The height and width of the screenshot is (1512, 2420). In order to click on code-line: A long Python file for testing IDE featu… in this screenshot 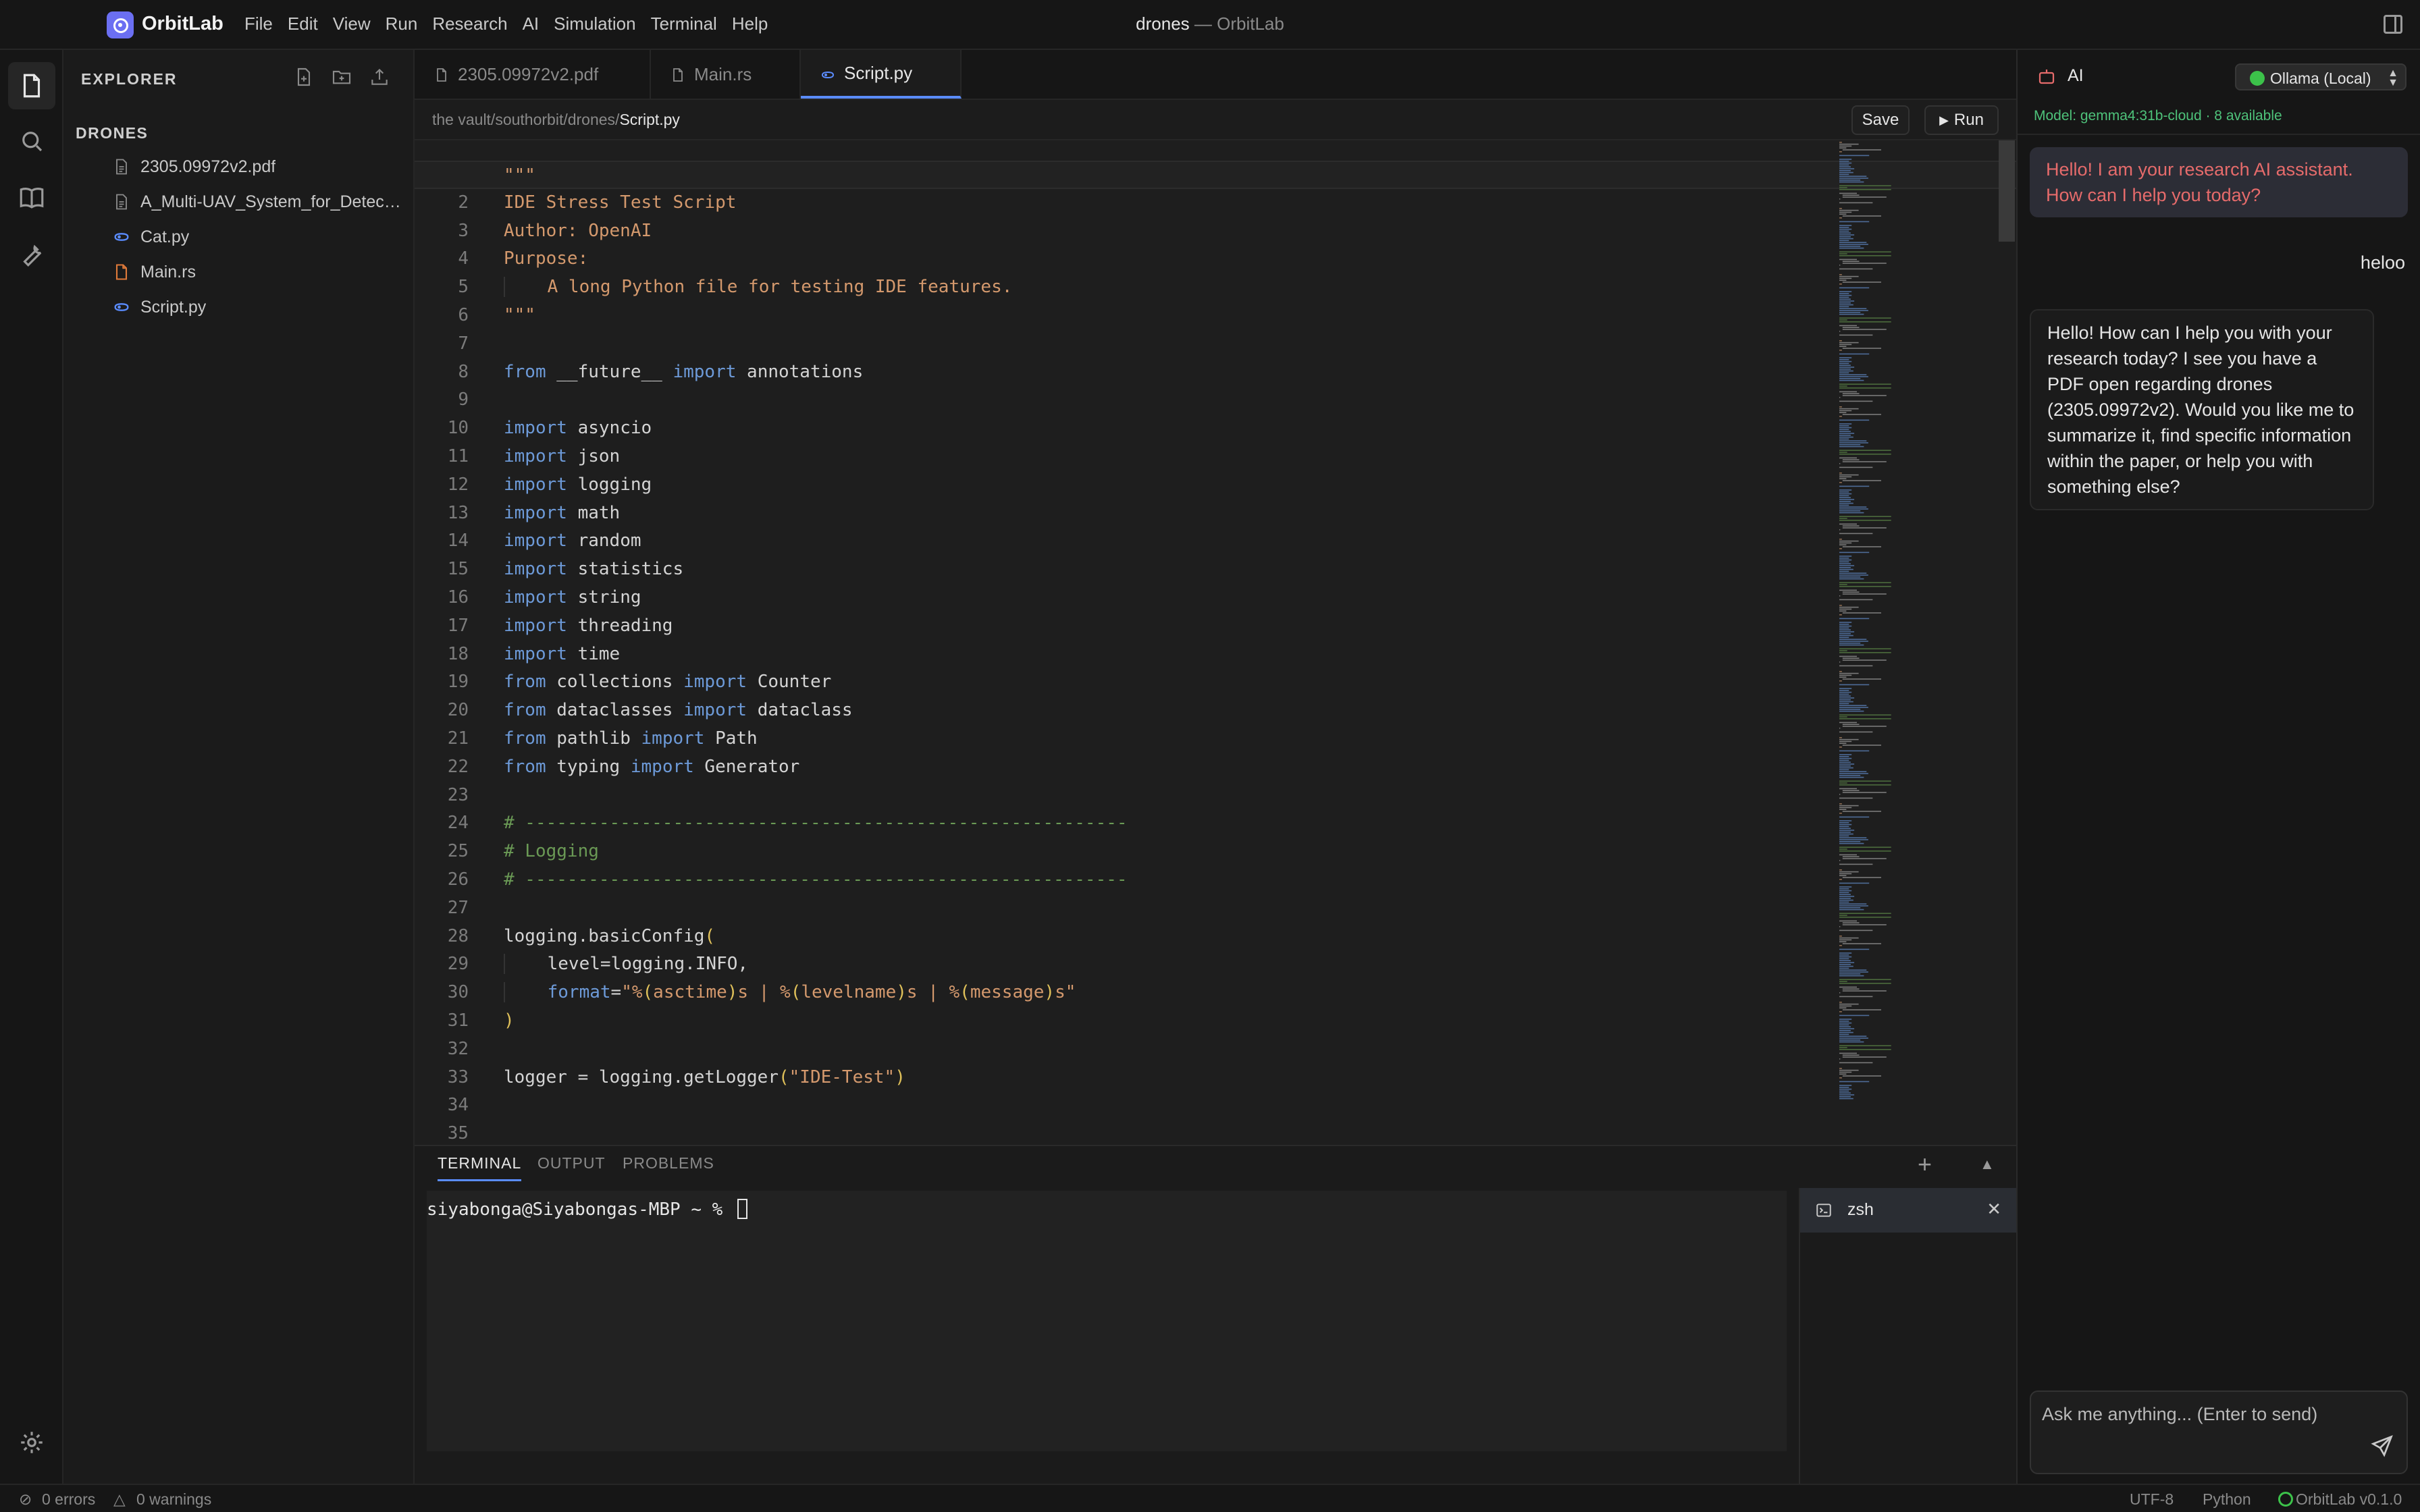, I will do `click(1206, 287)`.